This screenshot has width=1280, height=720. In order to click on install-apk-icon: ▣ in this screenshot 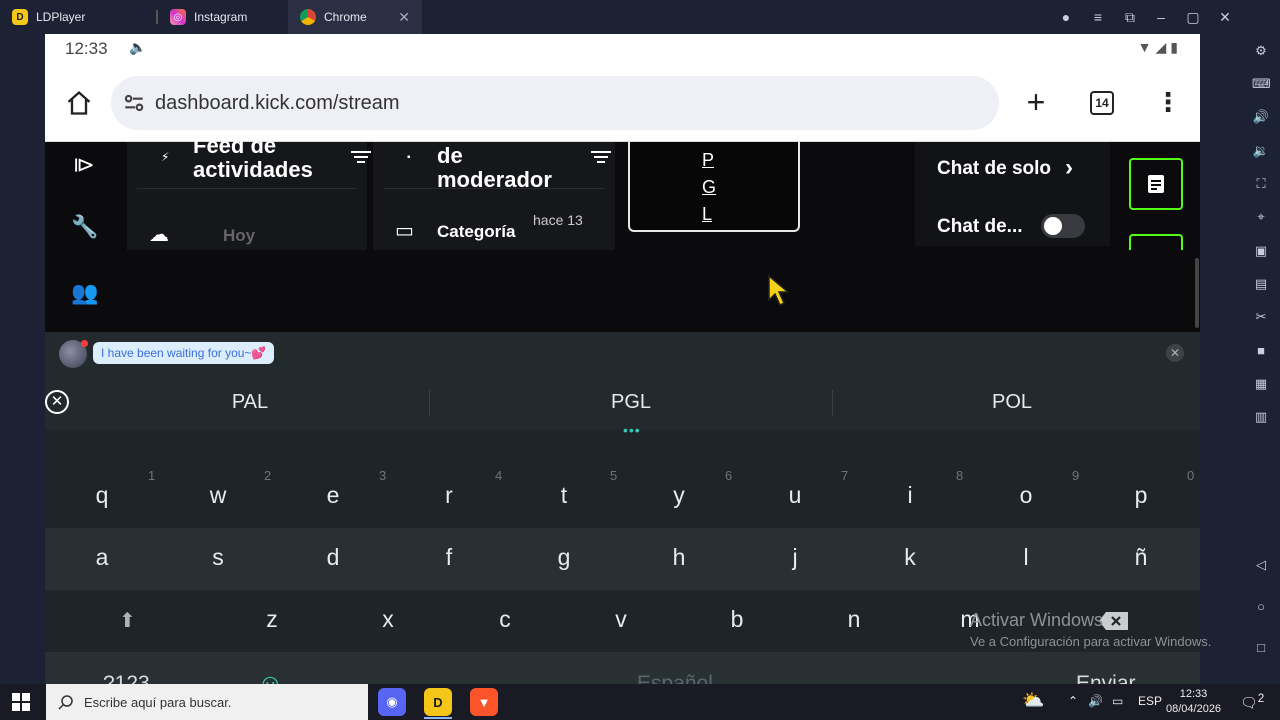, I will do `click(1261, 251)`.